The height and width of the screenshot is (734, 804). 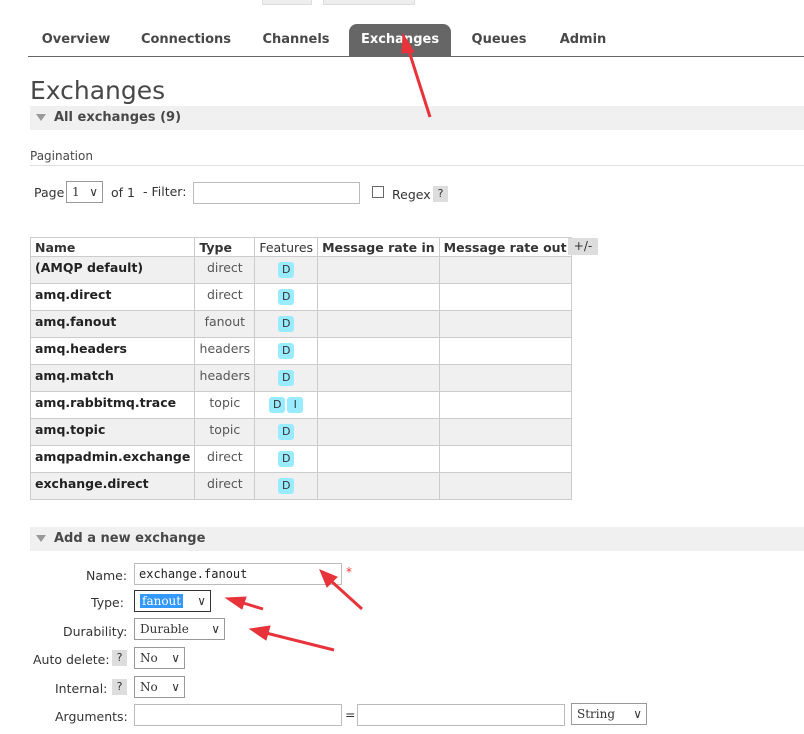 I want to click on arrow-to-durability-select, so click(x=291, y=638).